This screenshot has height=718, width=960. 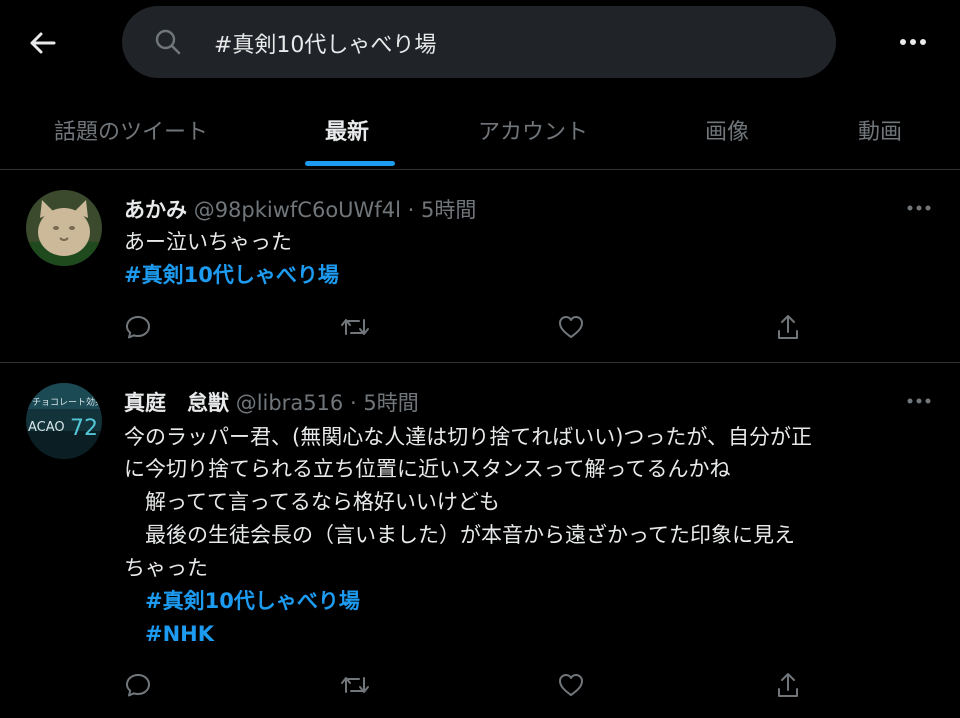 What do you see at coordinates (459, 535) in the screenshot?
I see `tweet-text-line: 最後の生徒会長の（言いました）が本音から遠ざかってた印象に見え` at bounding box center [459, 535].